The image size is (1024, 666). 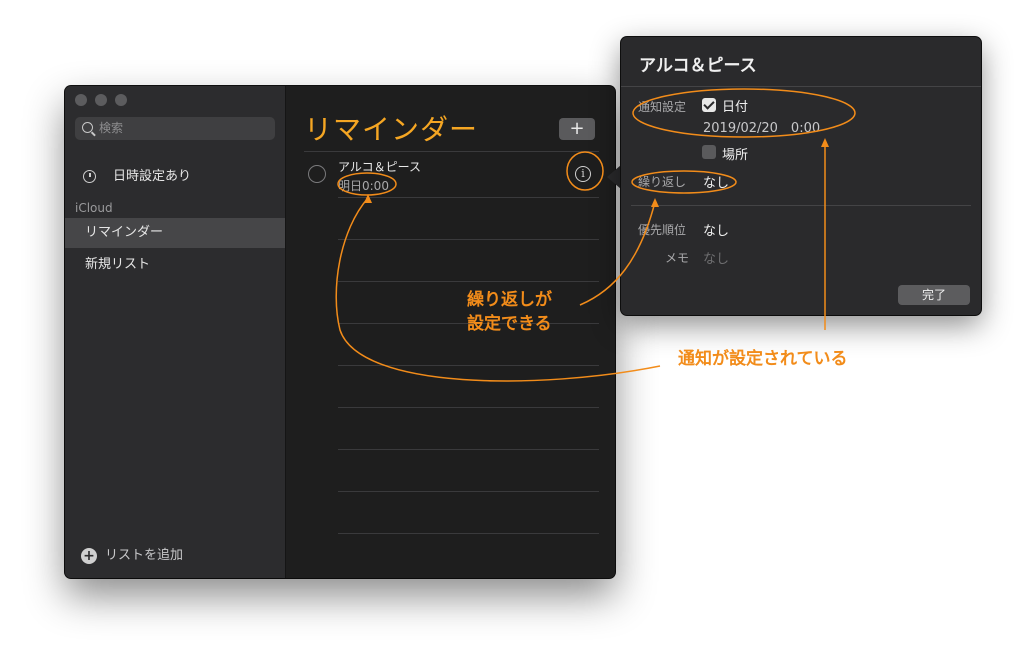 What do you see at coordinates (509, 324) in the screenshot?
I see `annotation-repeat-line2: 設定できる` at bounding box center [509, 324].